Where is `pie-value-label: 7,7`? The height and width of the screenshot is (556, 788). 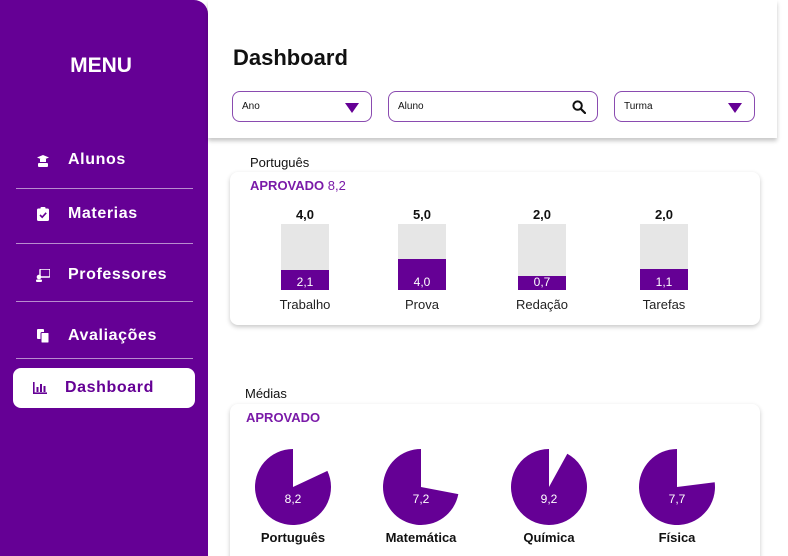
pie-value-label: 7,7 is located at coordinates (677, 499).